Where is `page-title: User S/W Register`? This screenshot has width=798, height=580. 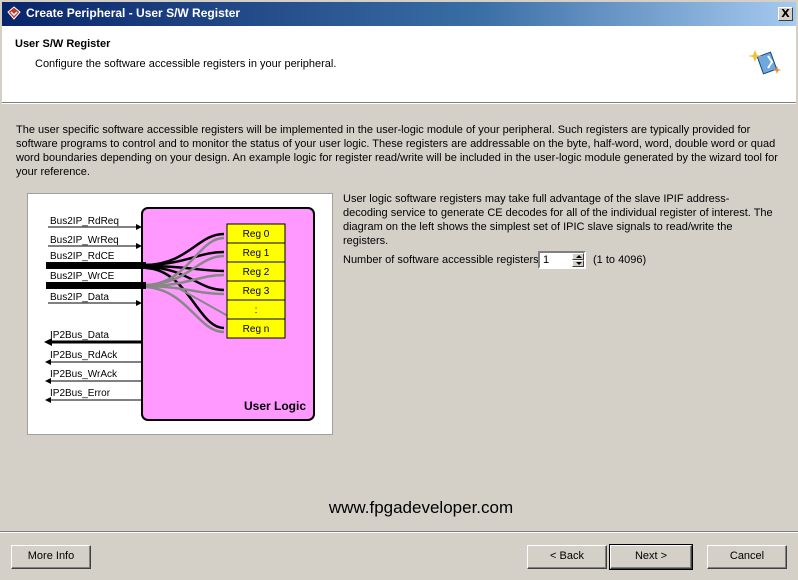 page-title: User S/W Register is located at coordinates (63, 44).